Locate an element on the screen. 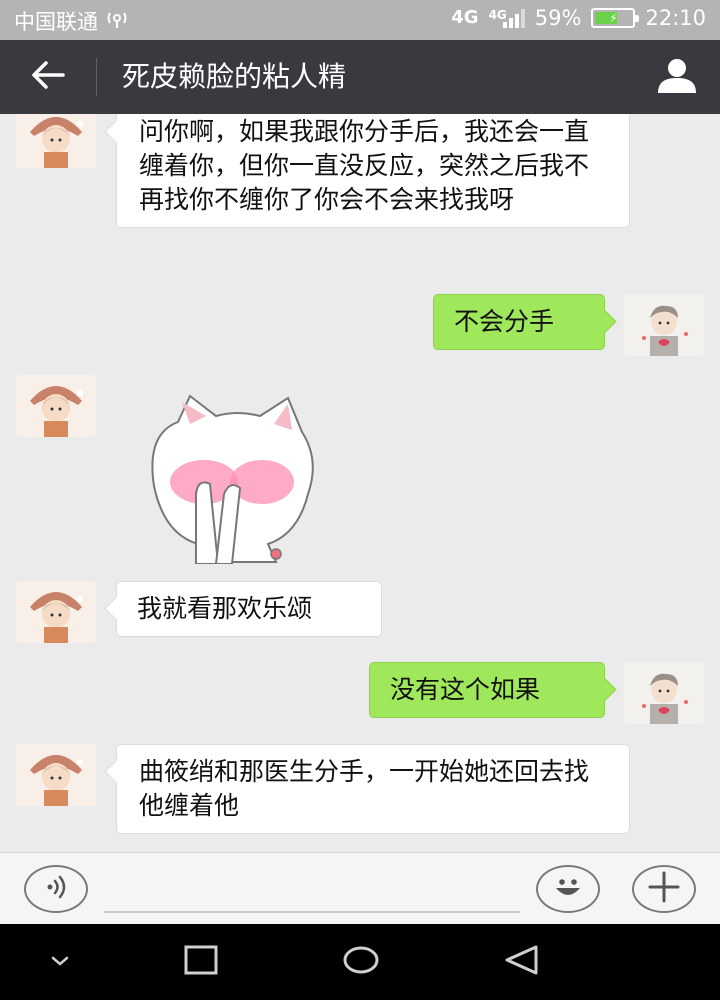 Image resolution: width=720 pixels, height=1000 pixels. recent-apps-button is located at coordinates (201, 962).